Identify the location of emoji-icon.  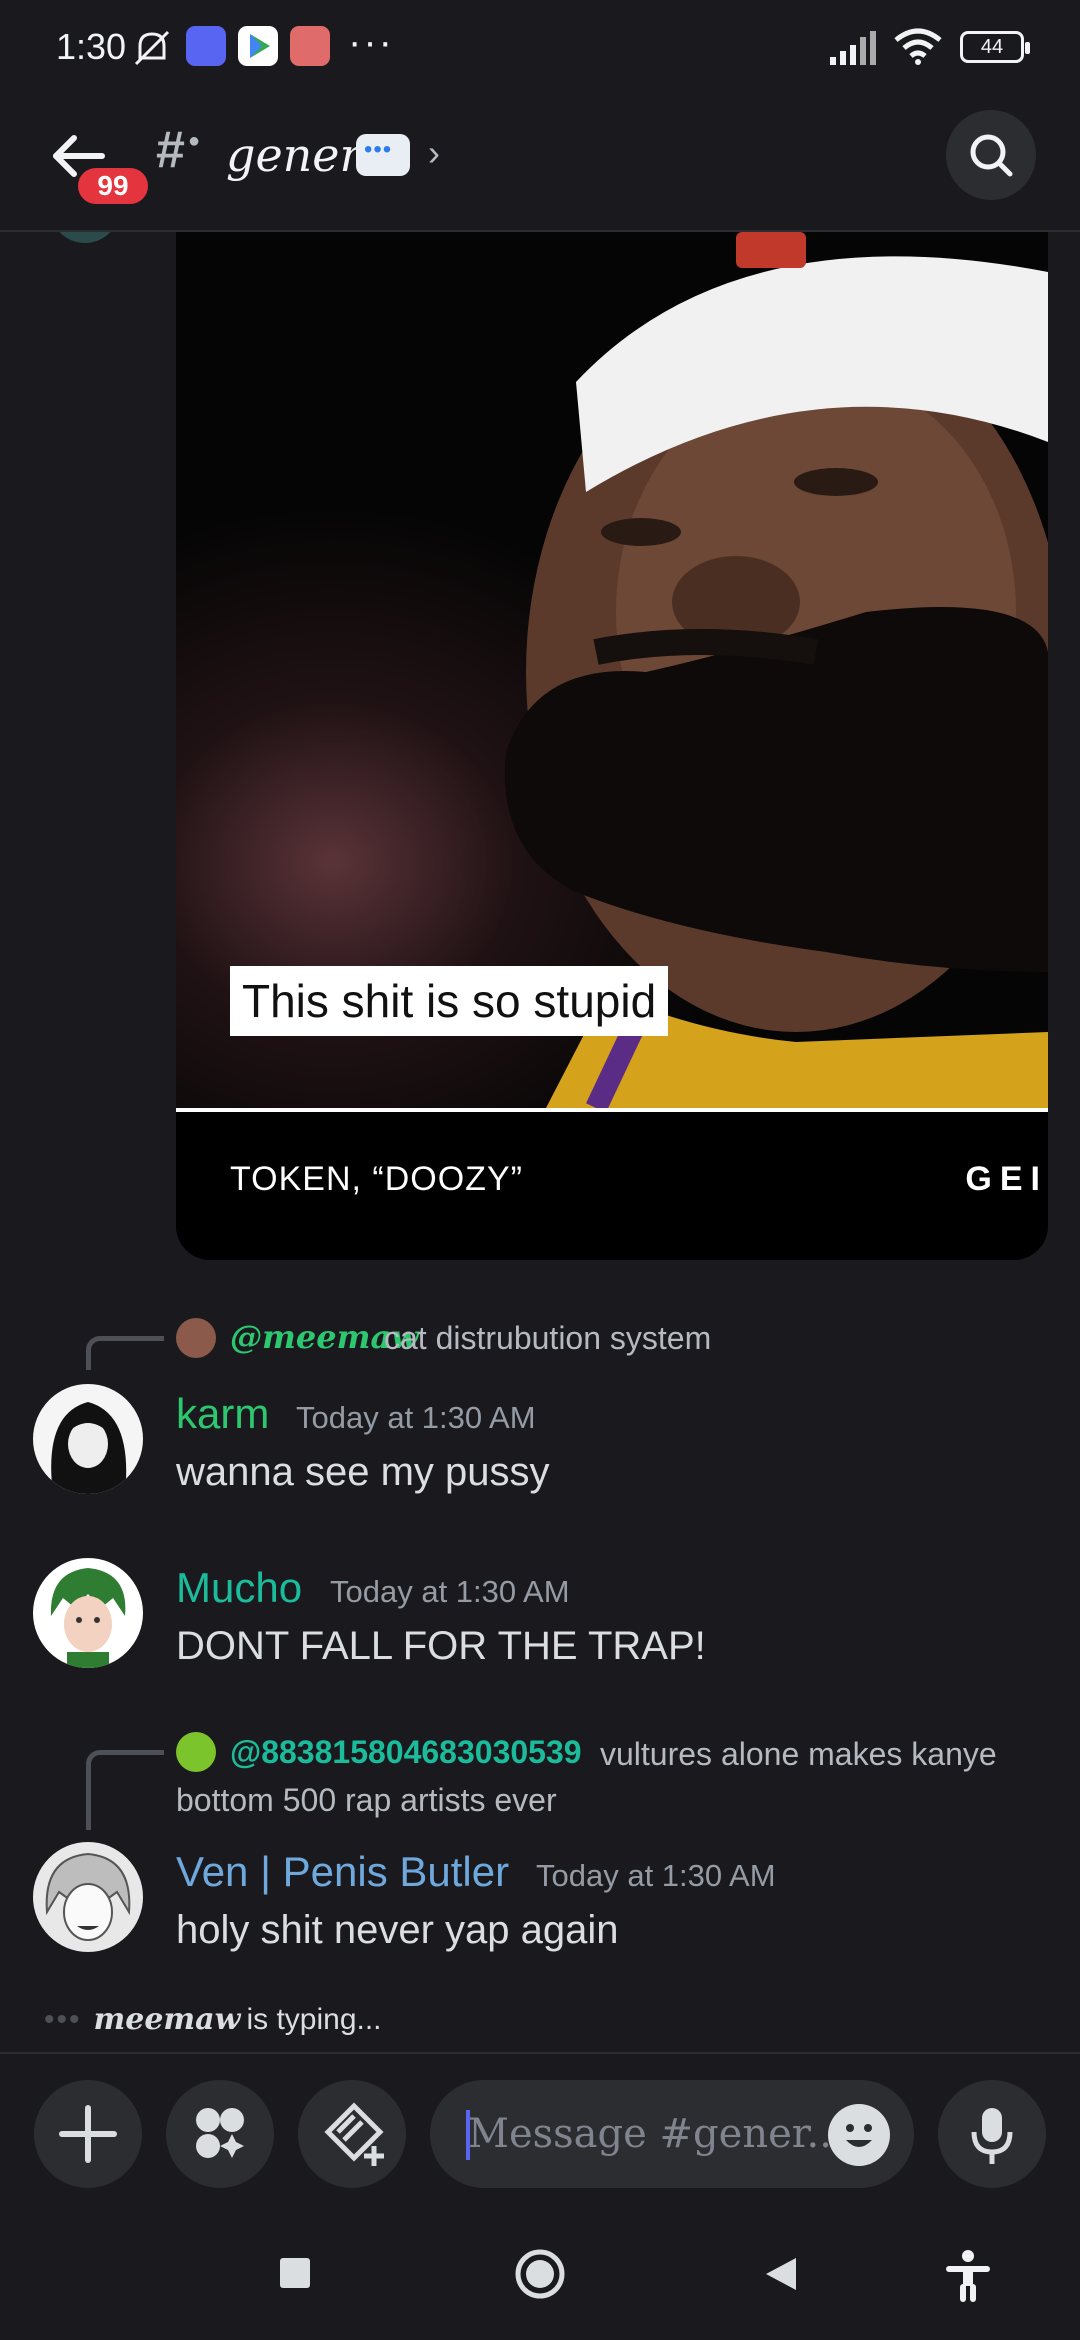
(859, 2135).